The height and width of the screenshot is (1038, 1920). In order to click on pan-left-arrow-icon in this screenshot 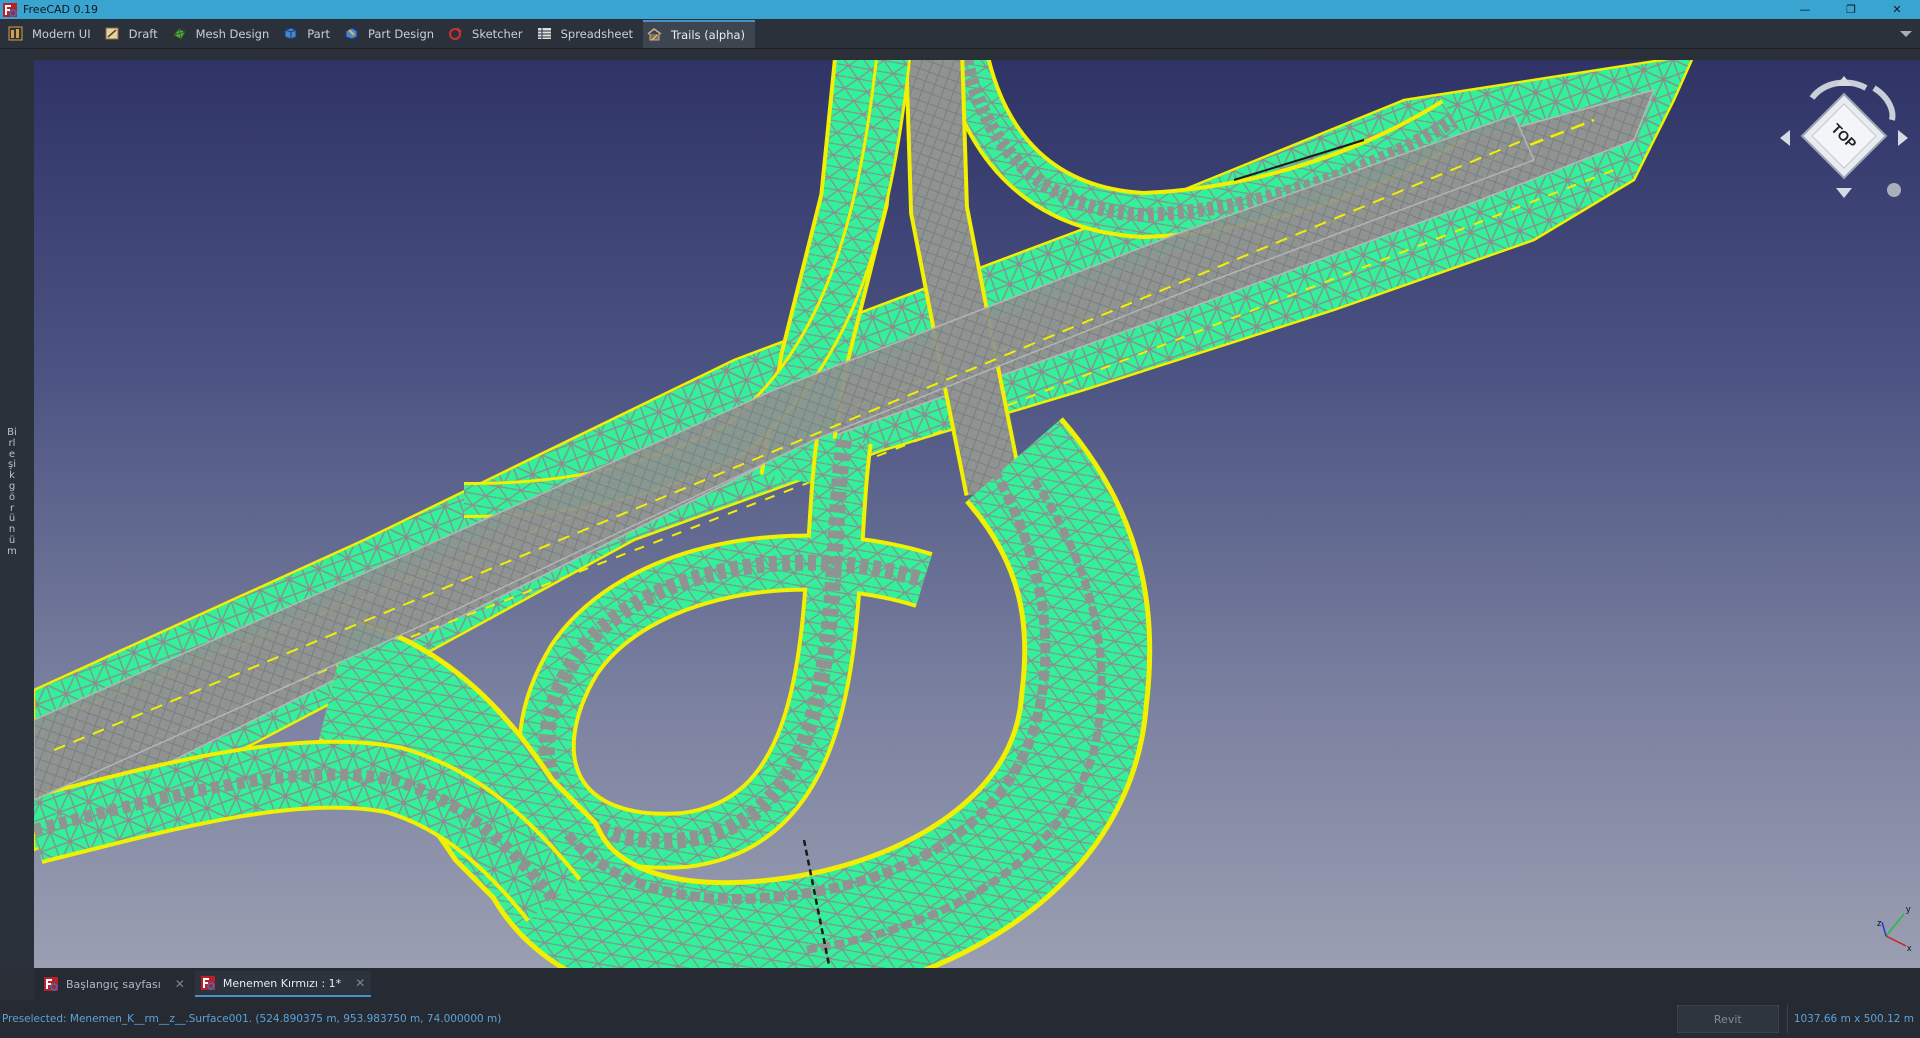, I will do `click(1785, 138)`.